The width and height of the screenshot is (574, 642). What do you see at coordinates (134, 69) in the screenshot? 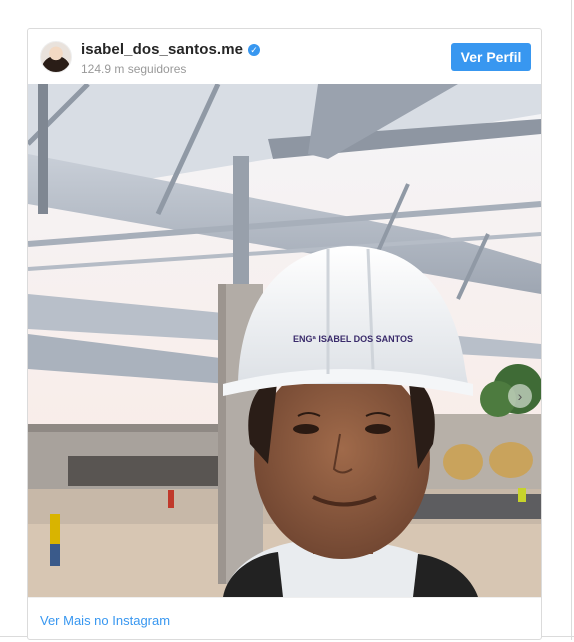
I see `follower-count: 124.9 m seguidores` at bounding box center [134, 69].